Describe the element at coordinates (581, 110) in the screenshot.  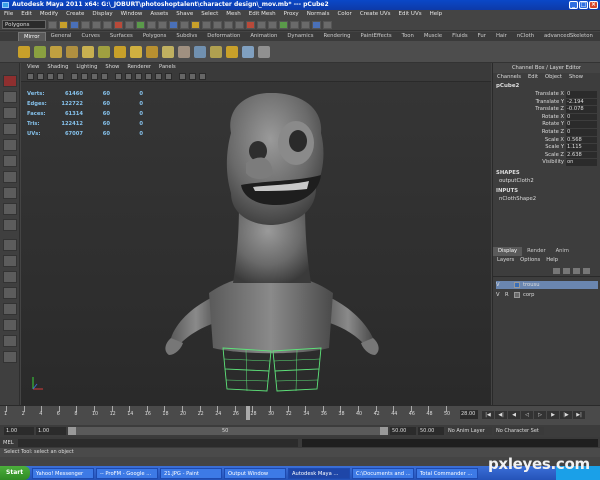
I see `channel-attribute-value: -0.078` at that location.